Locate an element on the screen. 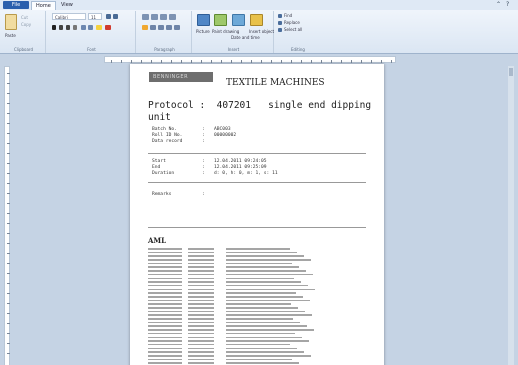  shrink-font-icon is located at coordinates (115, 16).